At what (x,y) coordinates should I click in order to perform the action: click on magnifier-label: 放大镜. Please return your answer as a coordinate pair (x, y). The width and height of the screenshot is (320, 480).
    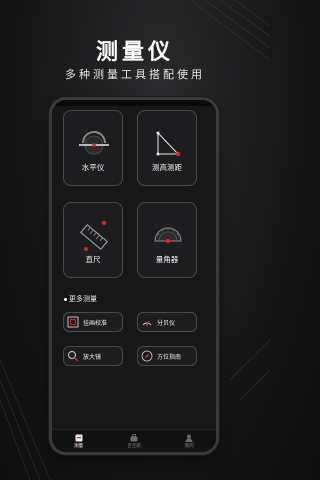
    Looking at the image, I should click on (92, 357).